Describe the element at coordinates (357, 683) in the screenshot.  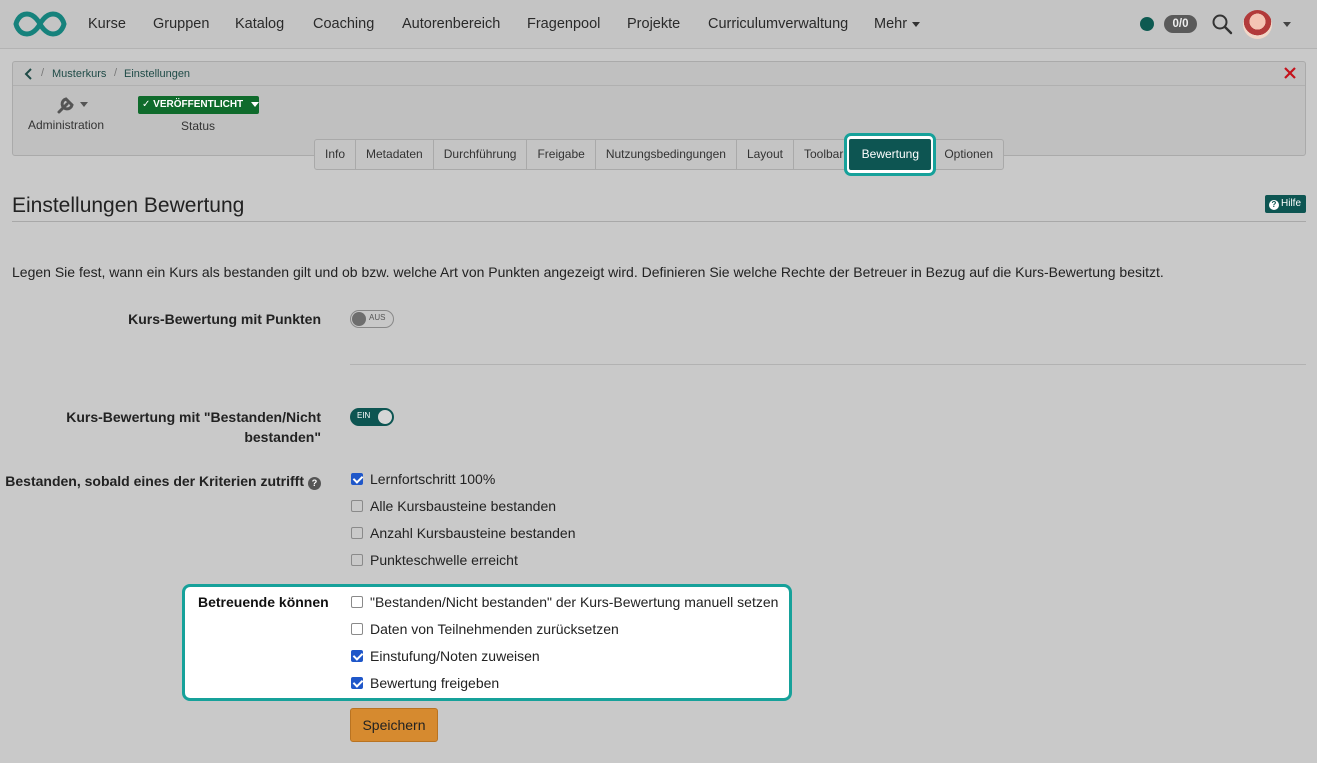
I see `coach-checkbox-release` at that location.